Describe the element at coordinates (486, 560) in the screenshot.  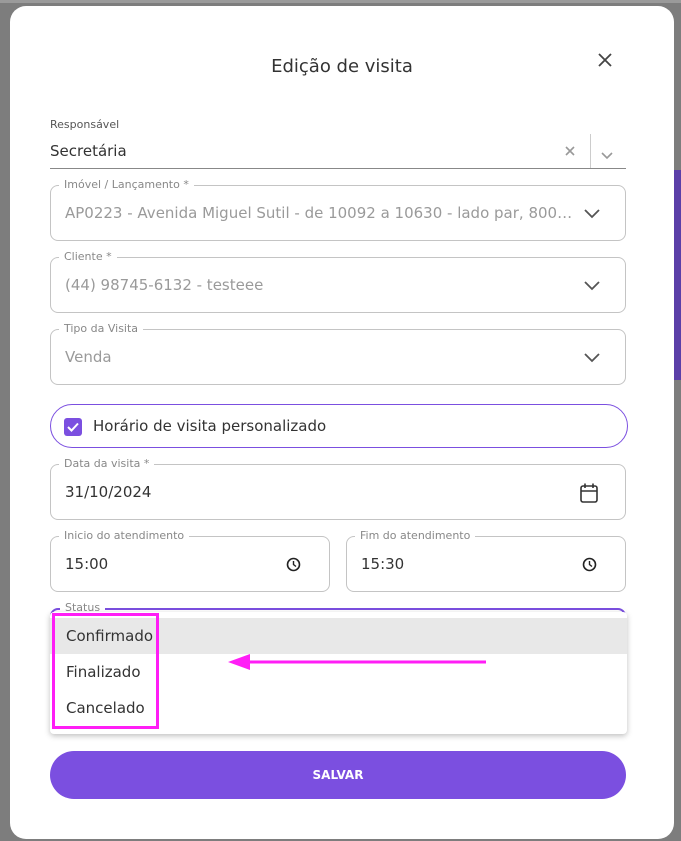
I see `fim-atendimento-input: Fim do atendimento 15:30` at that location.